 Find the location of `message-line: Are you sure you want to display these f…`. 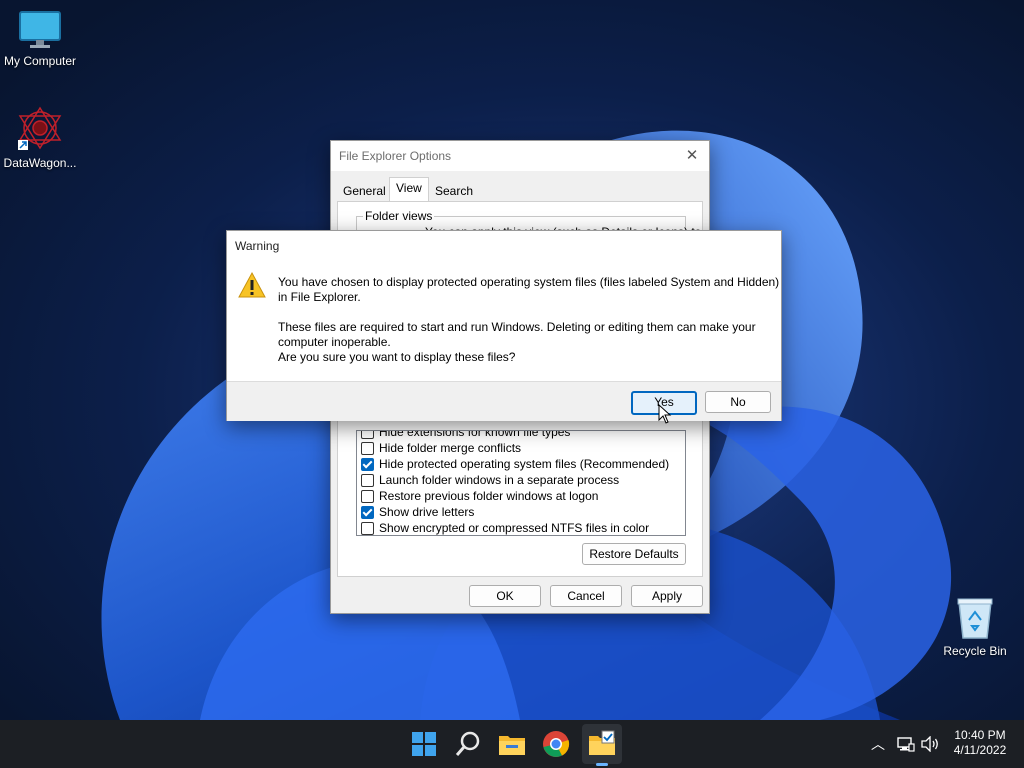

message-line: Are you sure you want to display these f… is located at coordinates (397, 357).